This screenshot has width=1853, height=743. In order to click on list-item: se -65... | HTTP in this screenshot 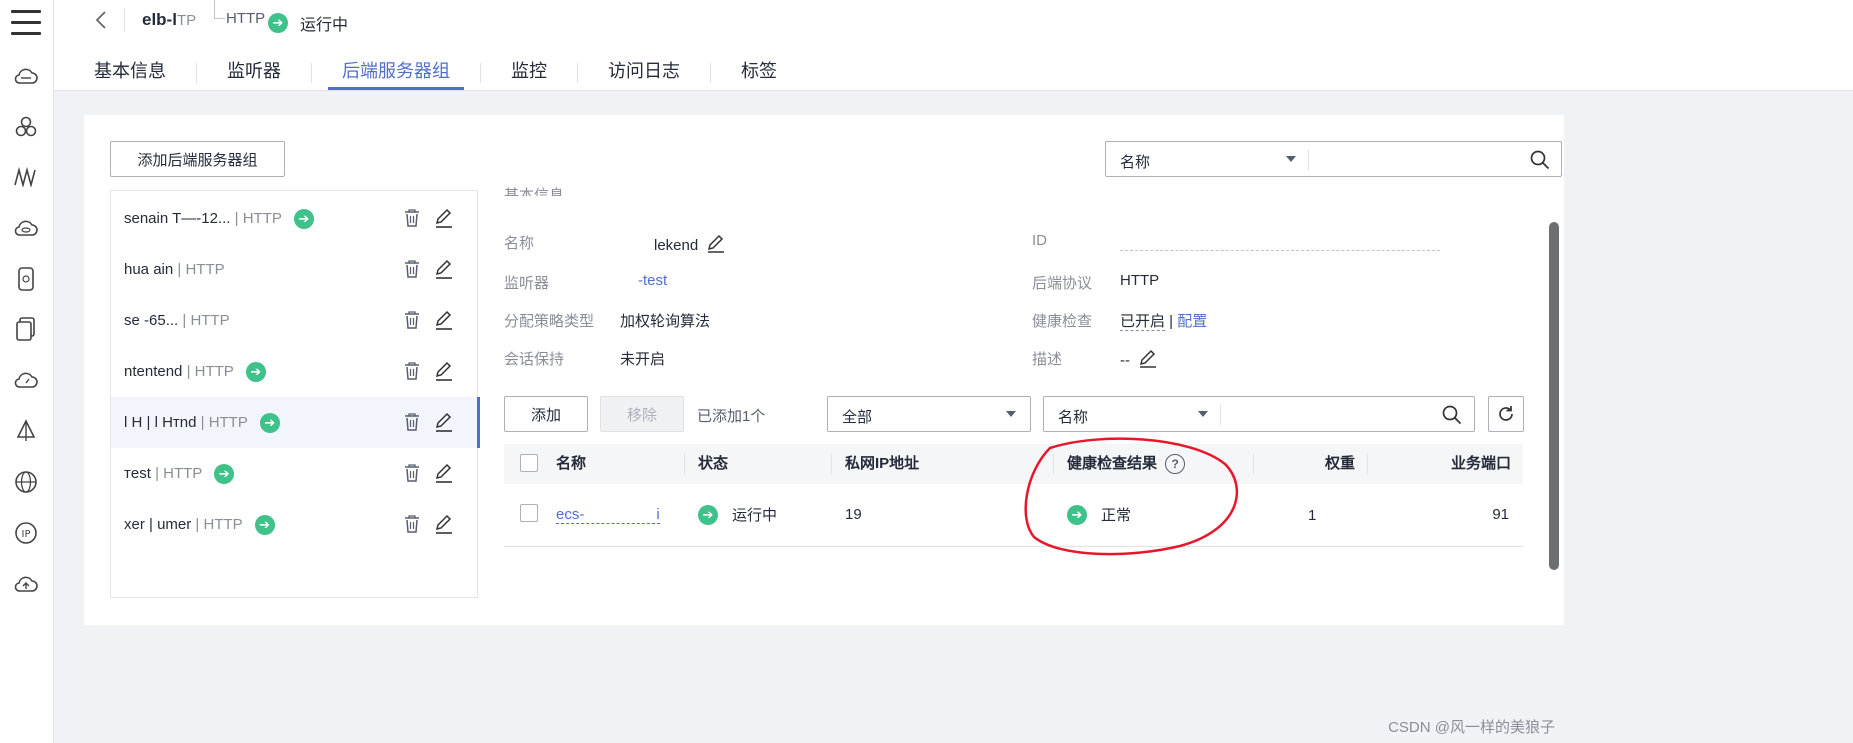, I will do `click(294, 320)`.